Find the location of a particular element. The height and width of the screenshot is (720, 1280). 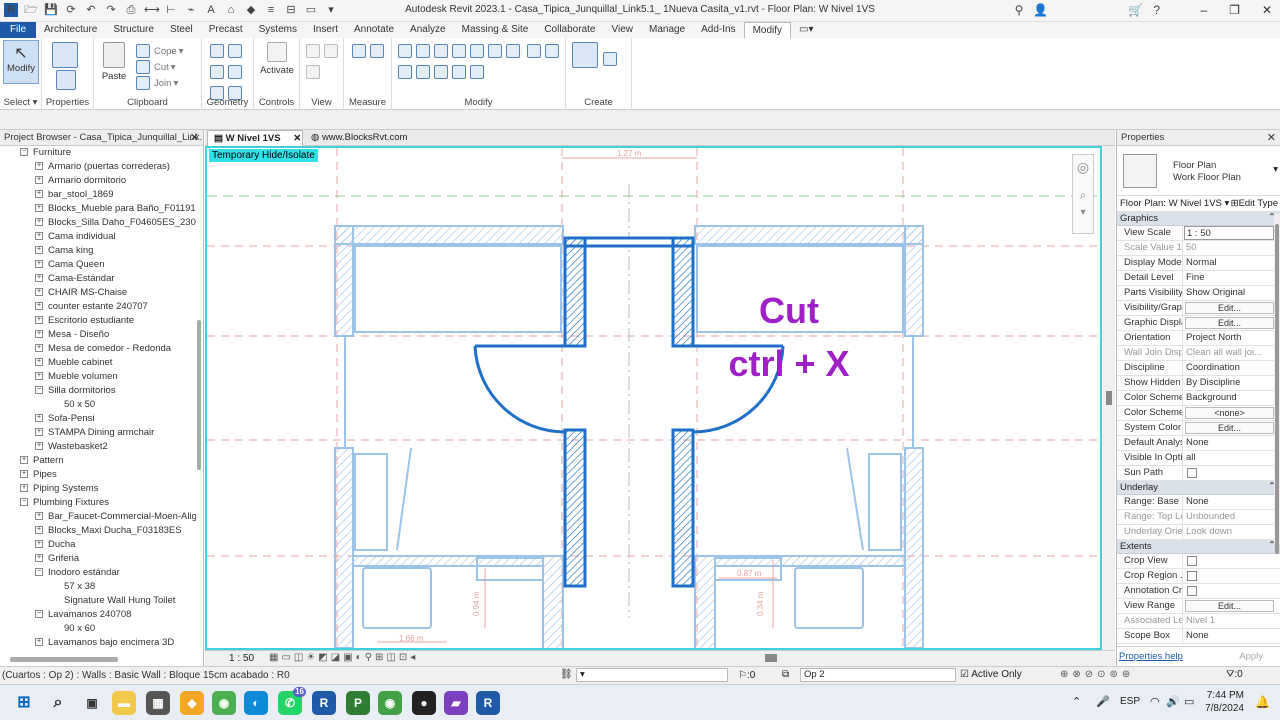

trim-icon is located at coordinates (495, 51).